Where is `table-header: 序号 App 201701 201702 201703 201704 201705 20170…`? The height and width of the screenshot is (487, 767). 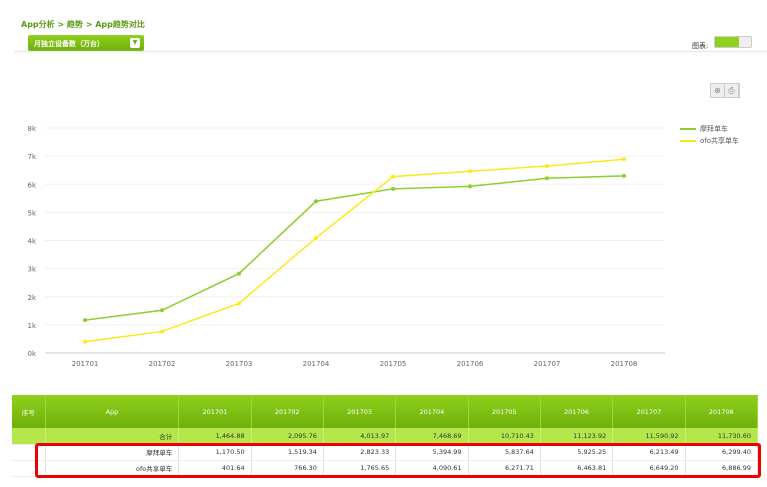 table-header: 序号 App 201701 201702 201703 201704 201705 20170… is located at coordinates (385, 411).